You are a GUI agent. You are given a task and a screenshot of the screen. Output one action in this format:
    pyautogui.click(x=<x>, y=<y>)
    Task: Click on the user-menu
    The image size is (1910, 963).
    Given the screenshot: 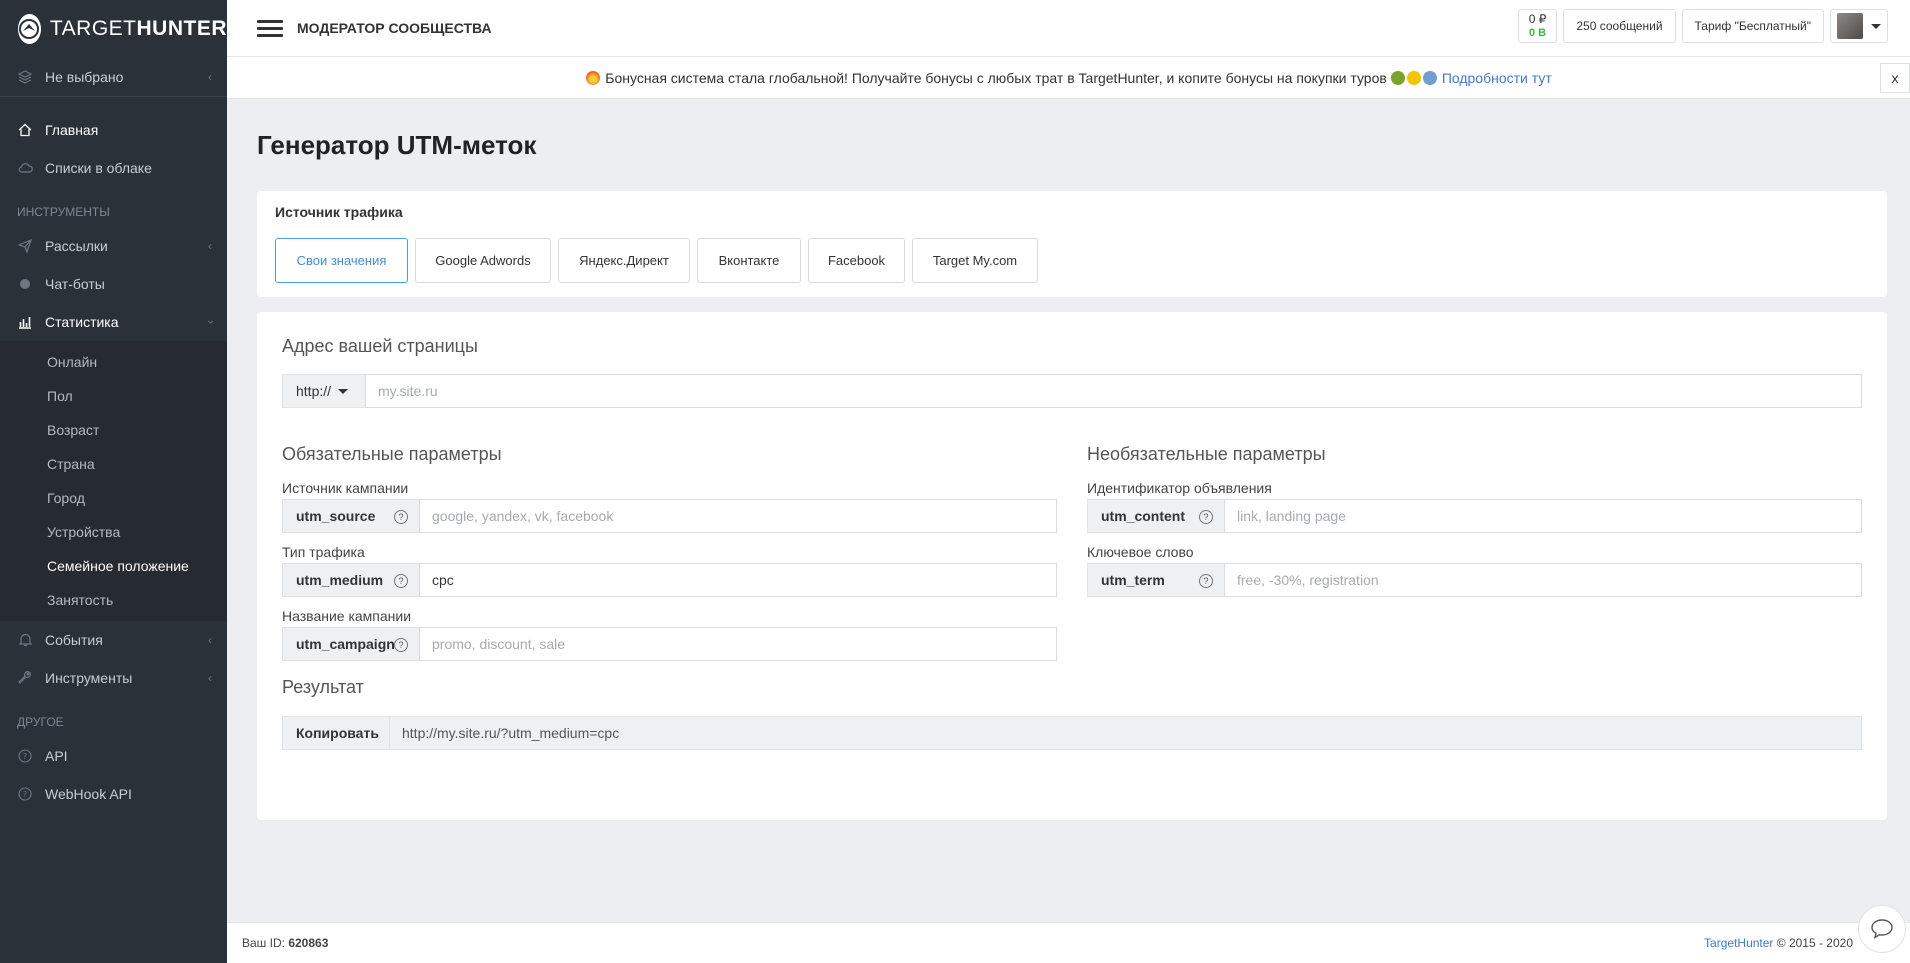 What is the action you would take?
    pyautogui.click(x=1859, y=26)
    